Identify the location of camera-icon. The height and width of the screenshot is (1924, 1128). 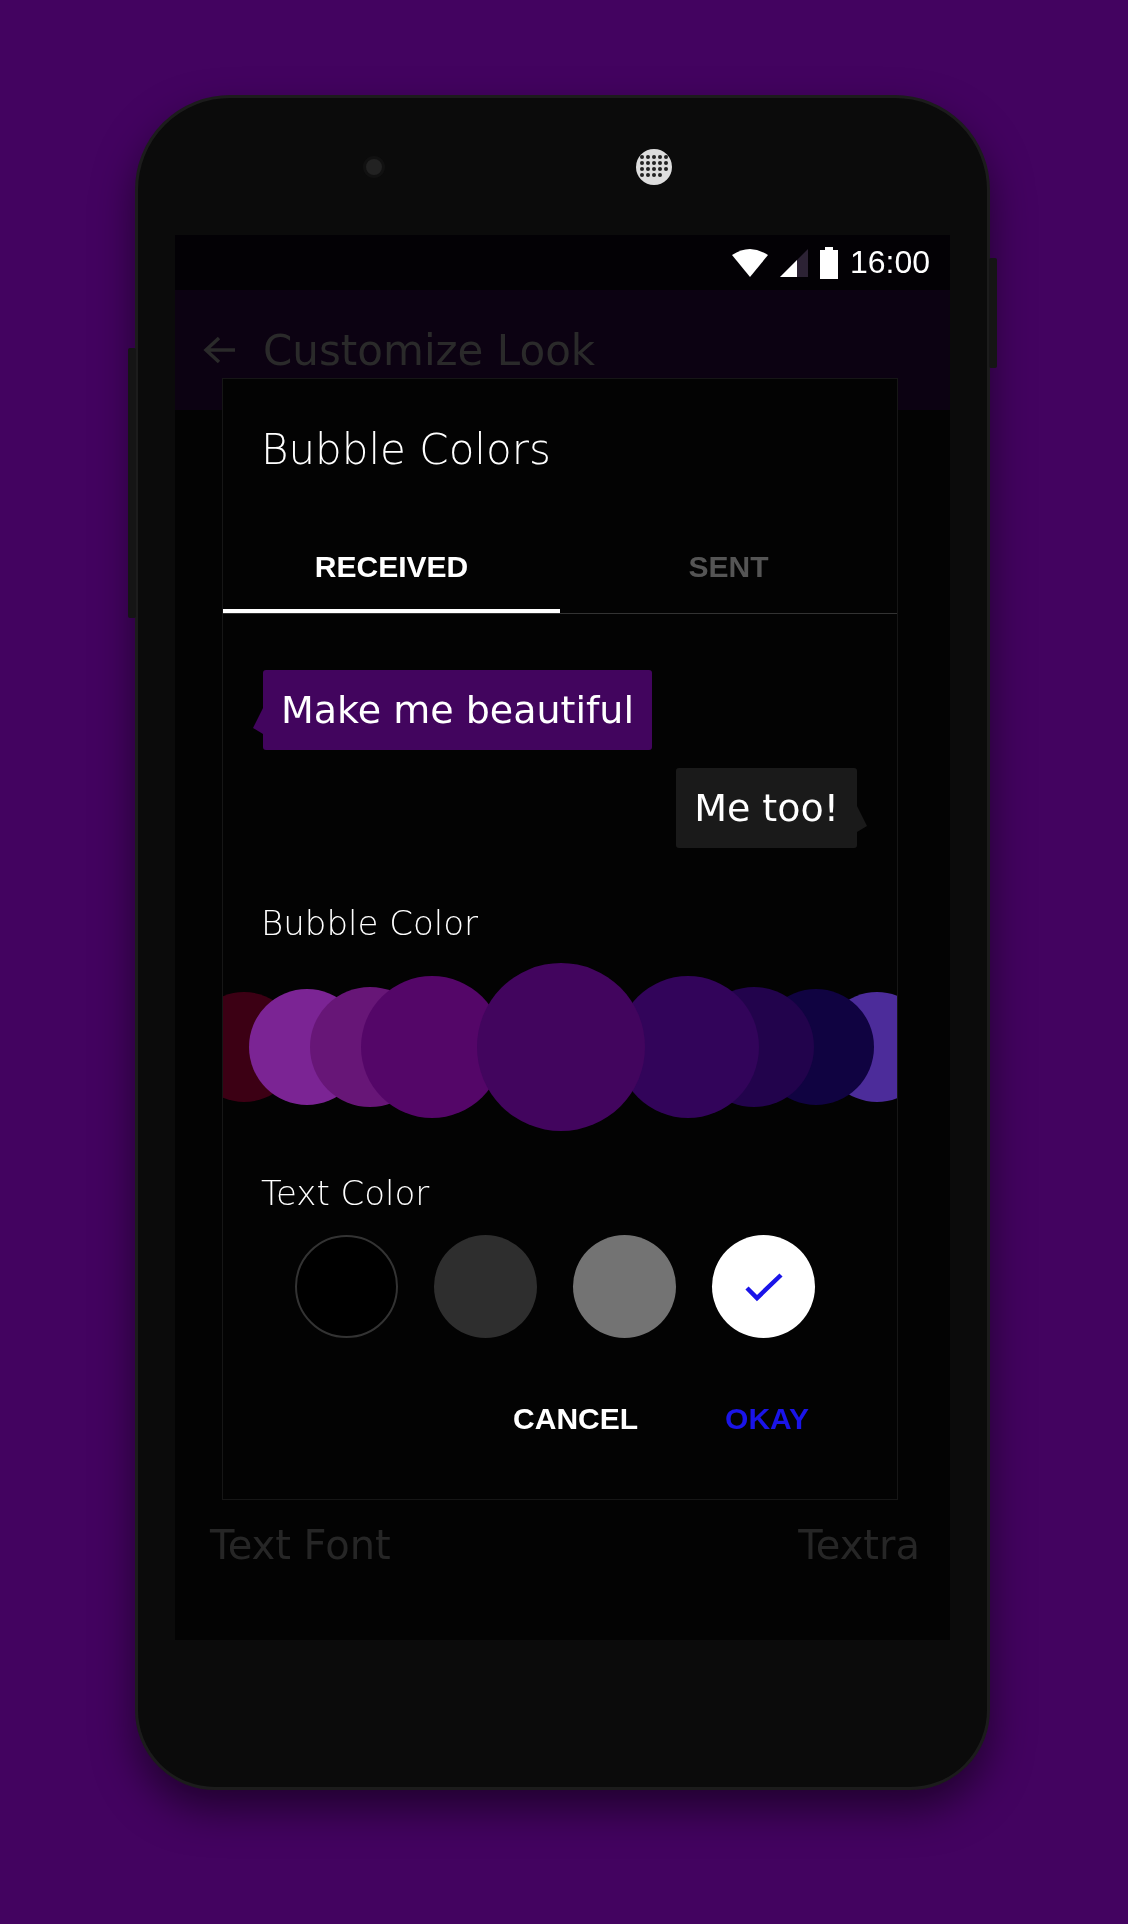
(373, 166).